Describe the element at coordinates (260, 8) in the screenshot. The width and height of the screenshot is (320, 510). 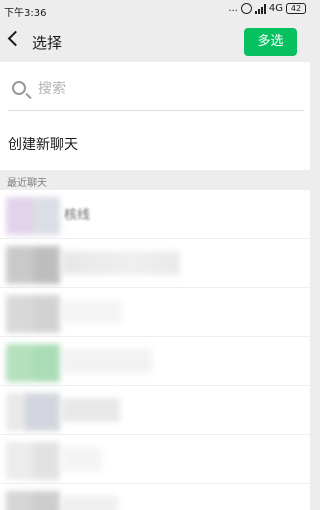
I see `signal-icon` at that location.